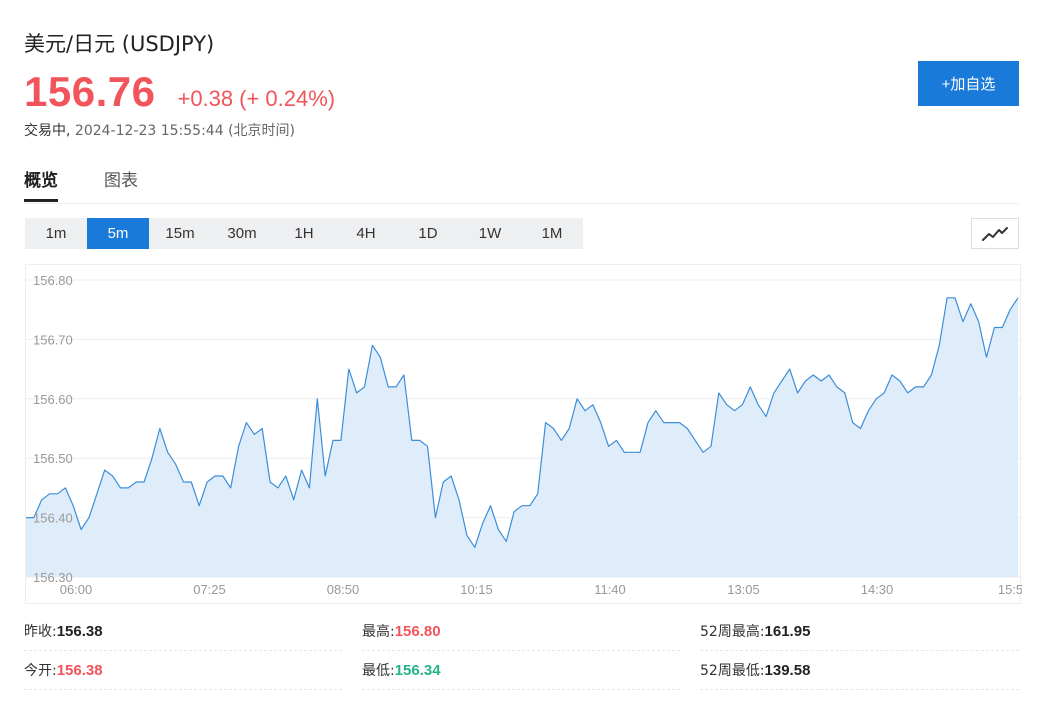 Image resolution: width=1048 pixels, height=703 pixels. I want to click on price-change-percent: (+ 0.24%), so click(287, 98).